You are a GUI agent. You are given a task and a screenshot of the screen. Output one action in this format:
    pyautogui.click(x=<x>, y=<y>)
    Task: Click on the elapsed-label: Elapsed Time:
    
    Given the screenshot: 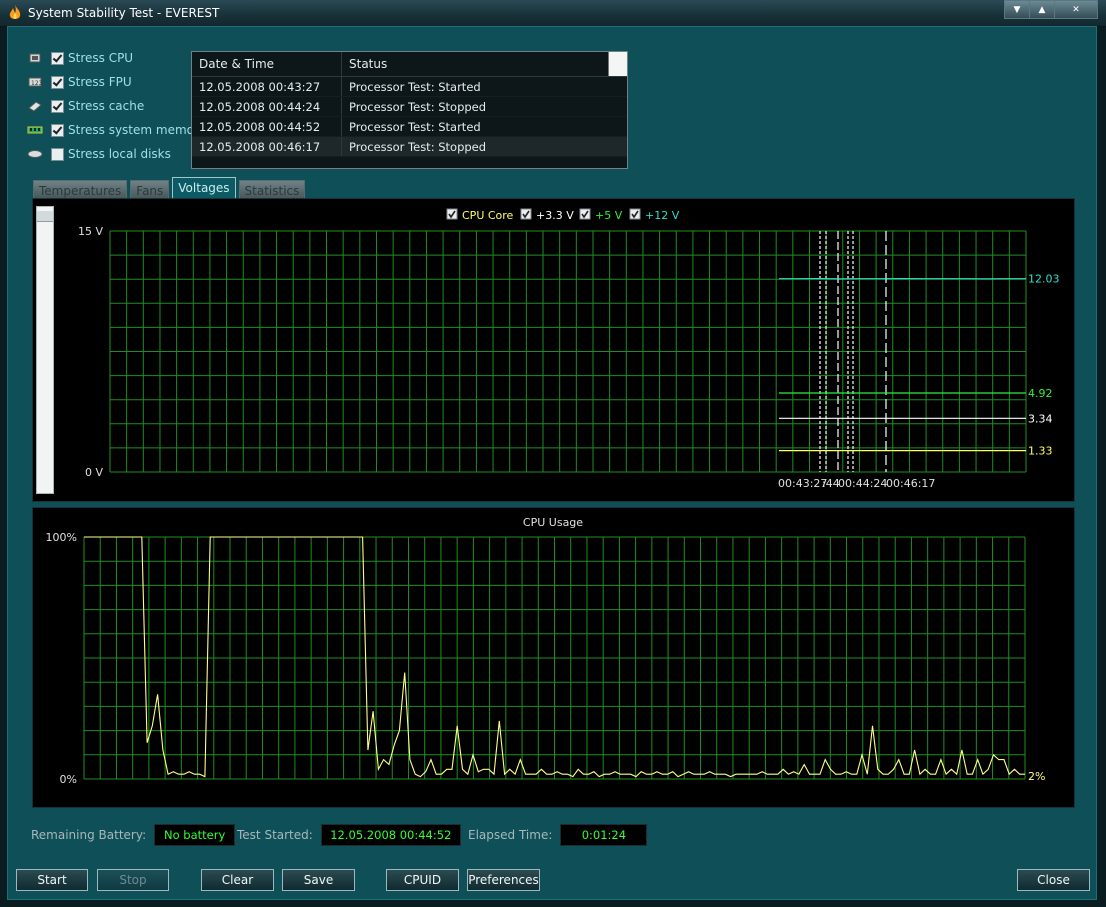 What is the action you would take?
    pyautogui.click(x=510, y=835)
    